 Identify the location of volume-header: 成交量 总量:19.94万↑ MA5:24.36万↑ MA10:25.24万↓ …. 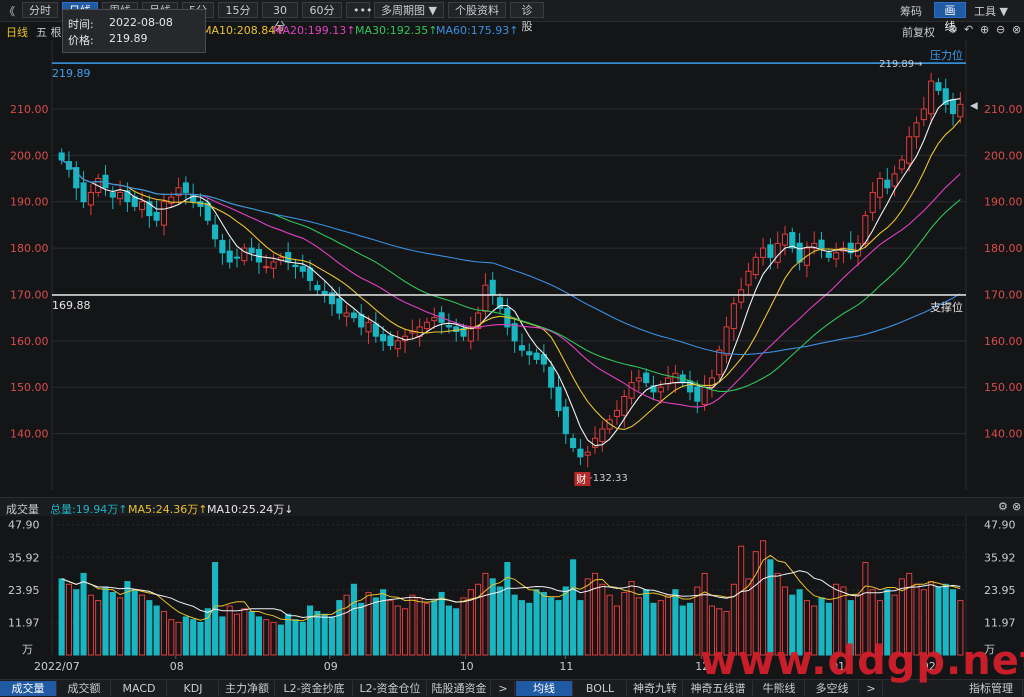
(512, 506).